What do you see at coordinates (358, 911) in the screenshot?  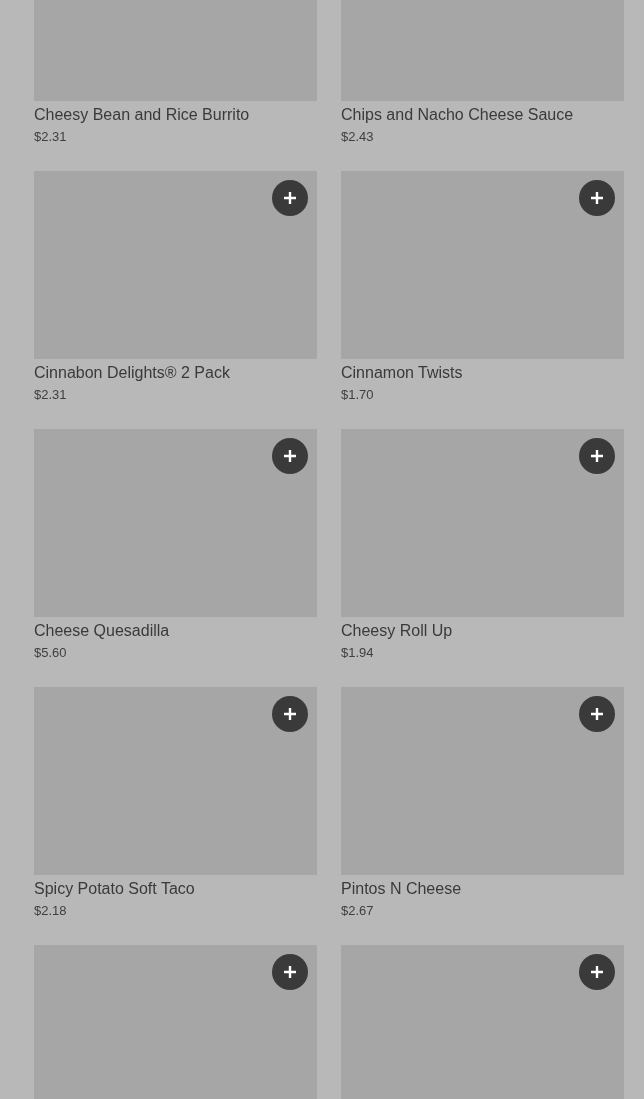 I see `item-price: $2.67` at bounding box center [358, 911].